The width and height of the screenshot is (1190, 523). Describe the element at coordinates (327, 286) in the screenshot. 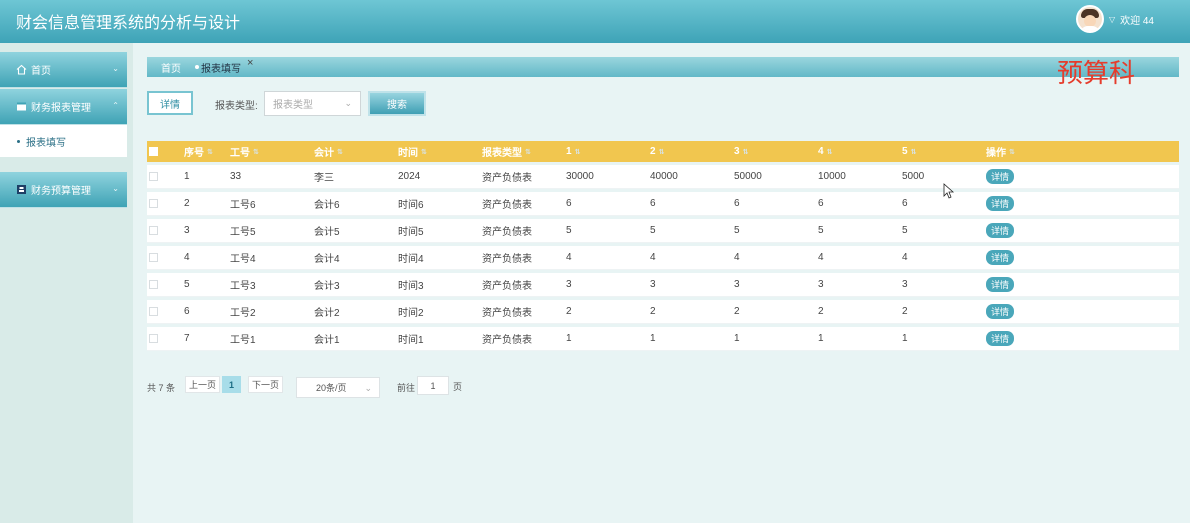

I see `table-cell: 会计3` at that location.